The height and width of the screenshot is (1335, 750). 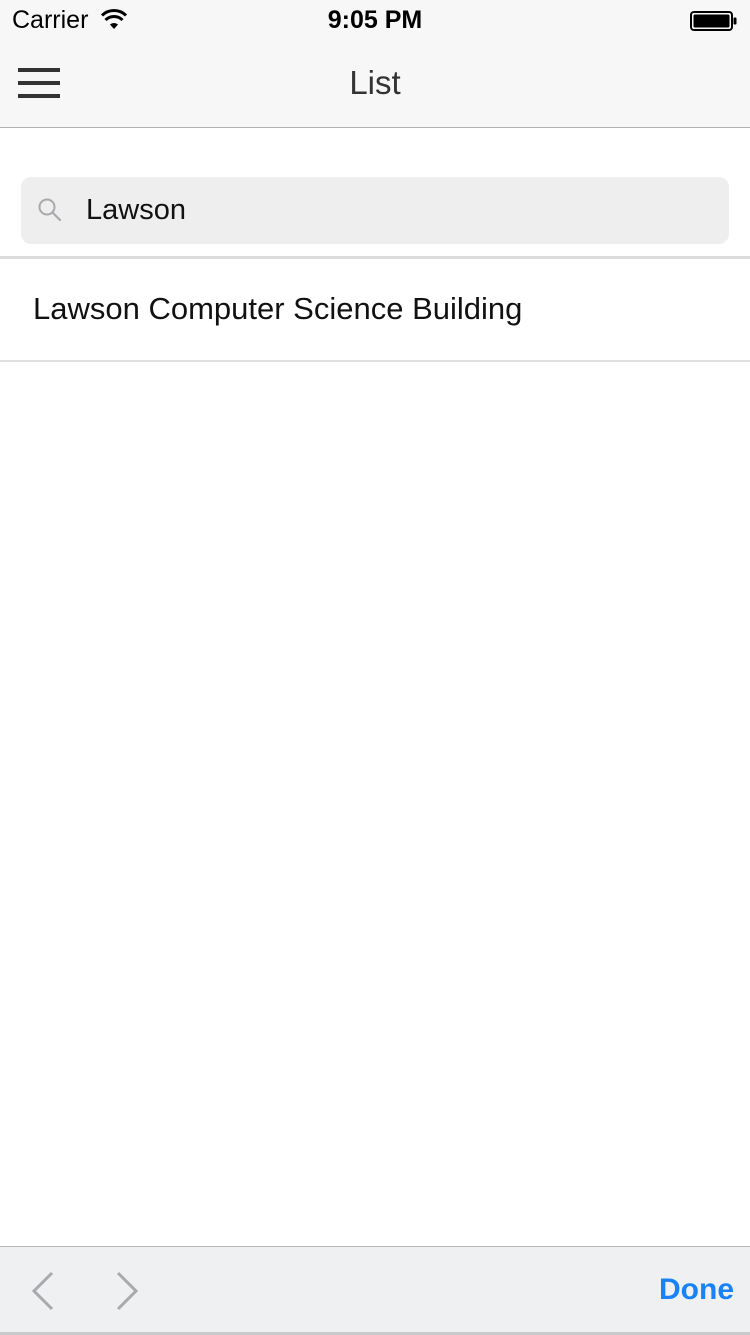 I want to click on done-button: Done, so click(x=696, y=1290).